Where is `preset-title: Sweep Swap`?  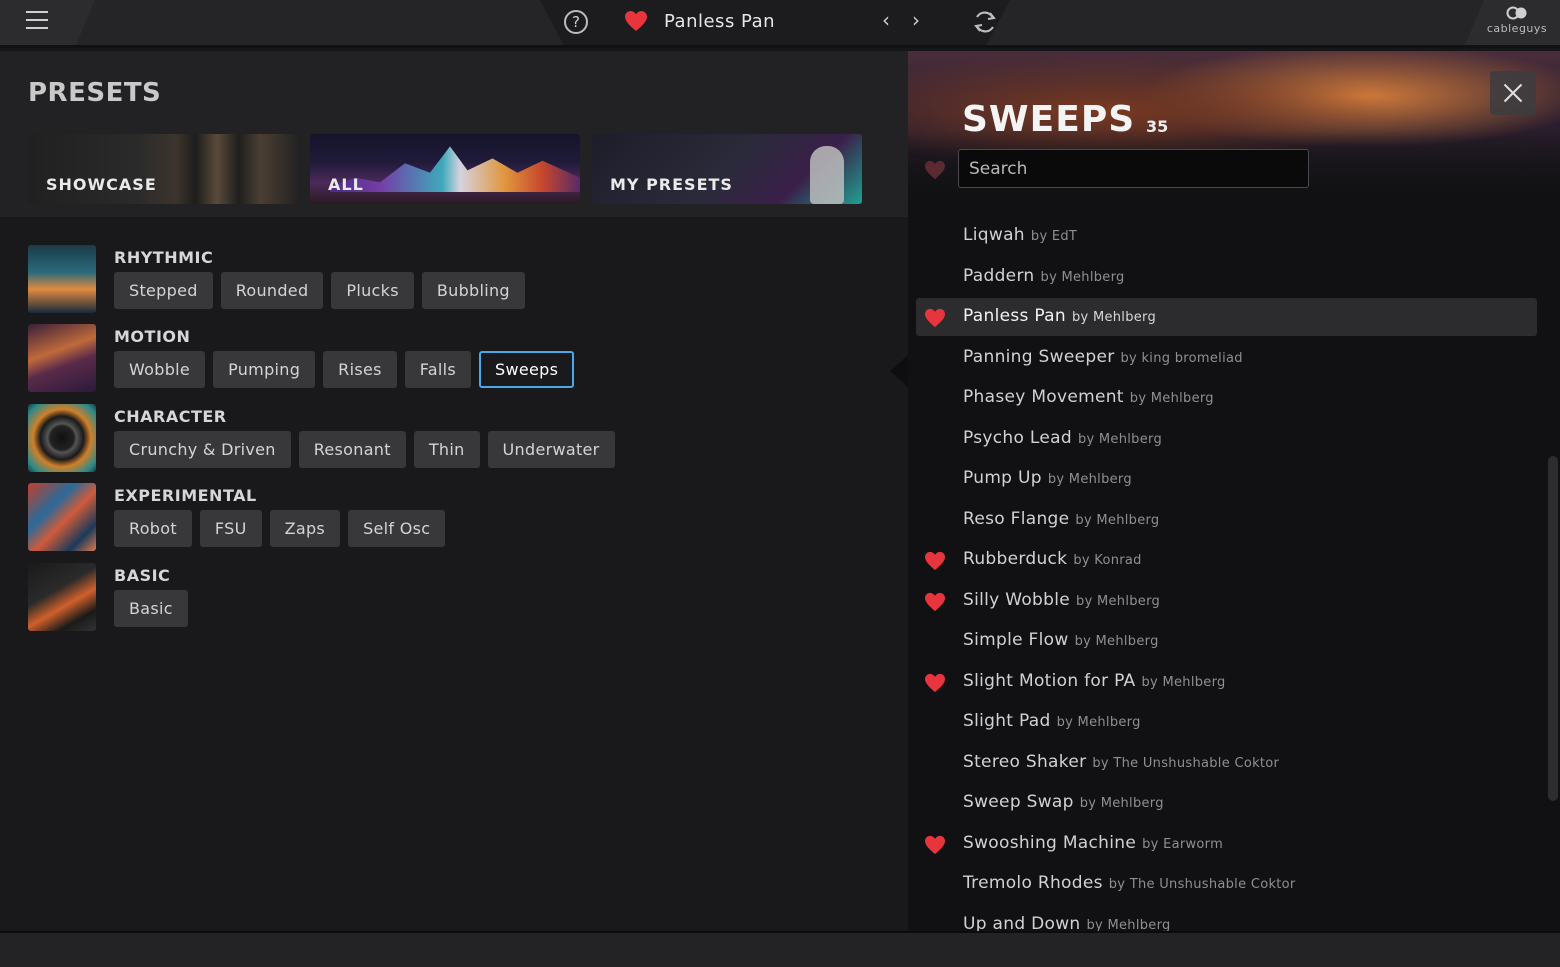 preset-title: Sweep Swap is located at coordinates (1018, 802).